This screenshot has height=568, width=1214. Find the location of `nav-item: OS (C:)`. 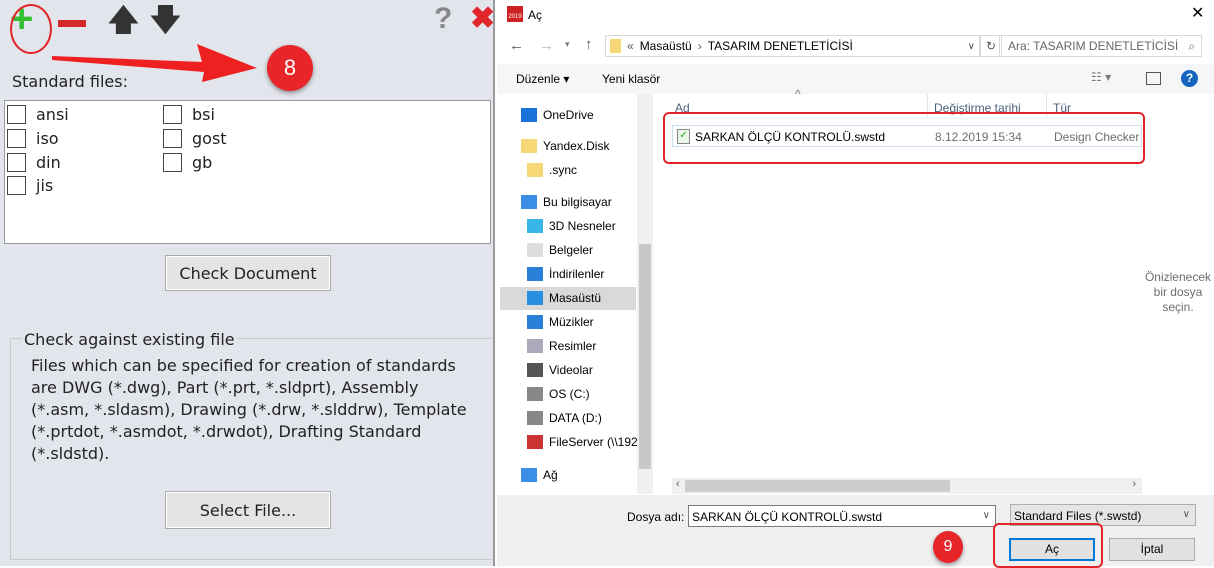

nav-item: OS (C:) is located at coordinates (558, 394).